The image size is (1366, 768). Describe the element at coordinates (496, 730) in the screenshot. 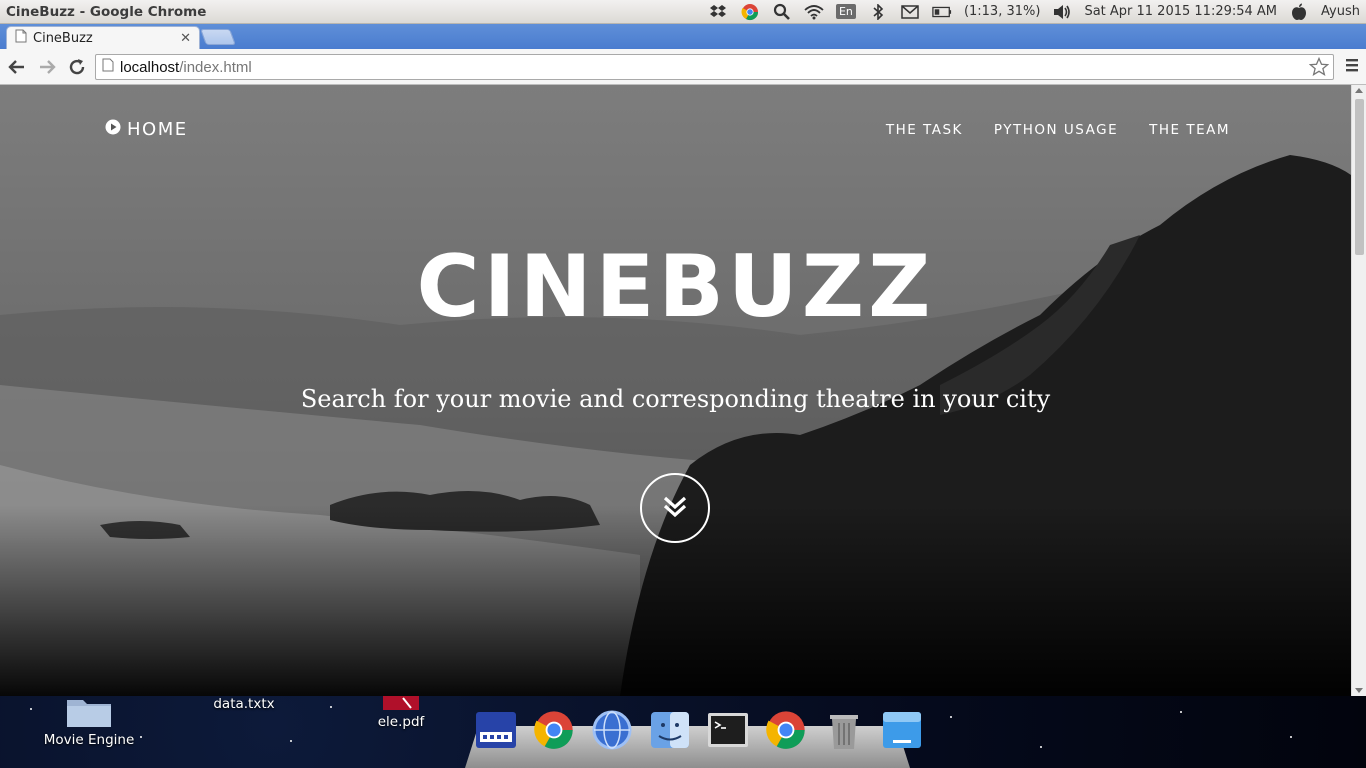

I see `file-manager-icon` at that location.